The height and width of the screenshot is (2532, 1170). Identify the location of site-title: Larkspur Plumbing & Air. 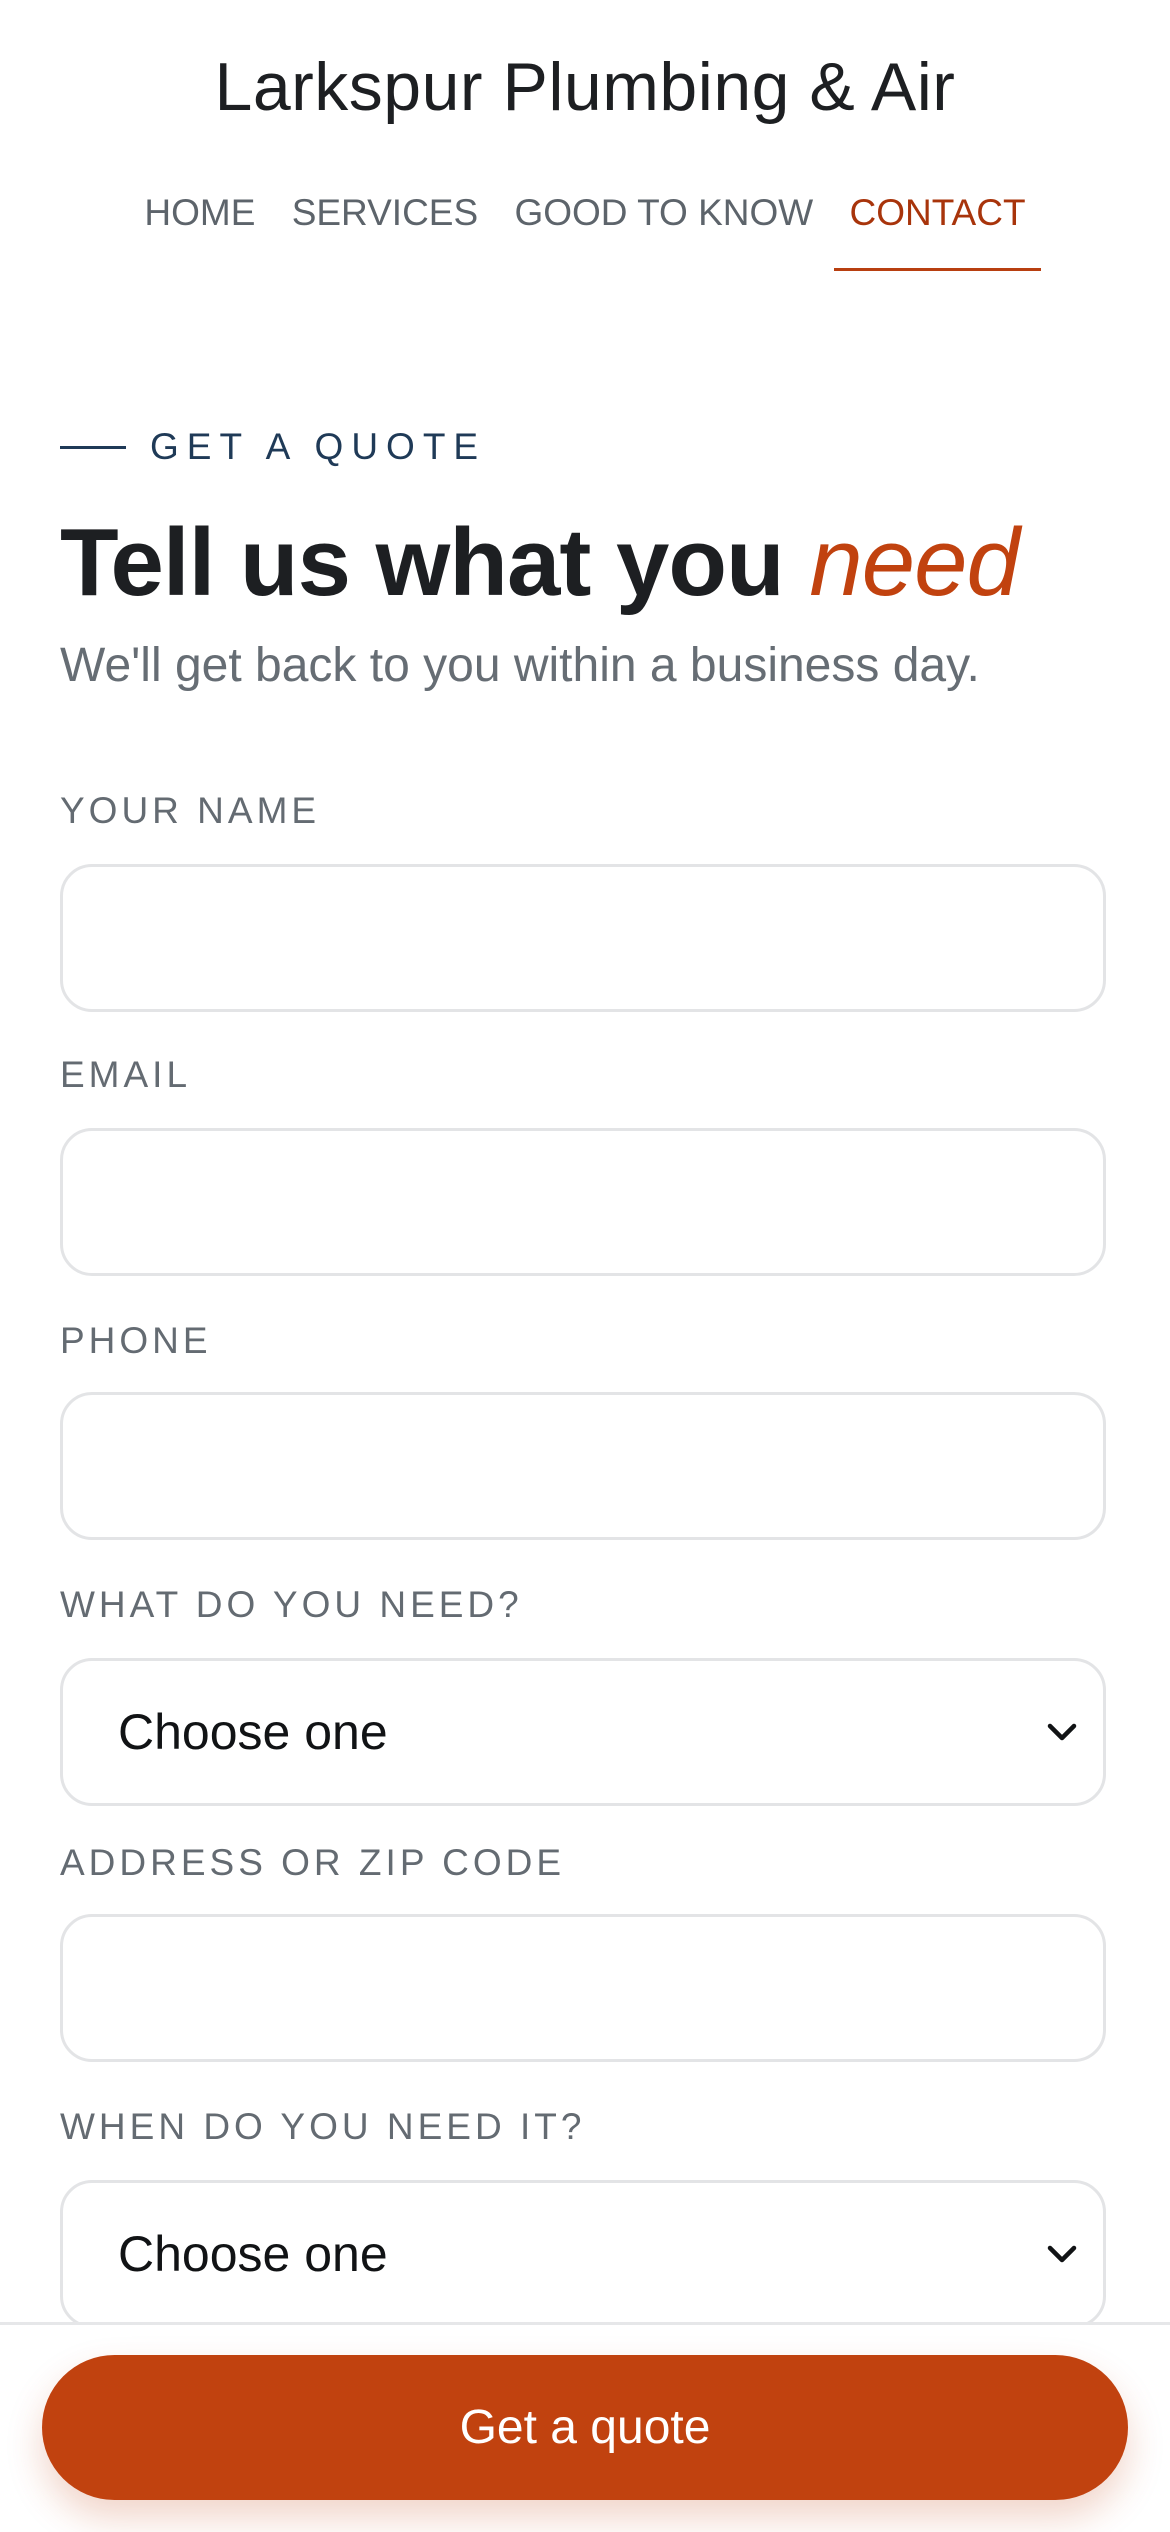
(585, 87).